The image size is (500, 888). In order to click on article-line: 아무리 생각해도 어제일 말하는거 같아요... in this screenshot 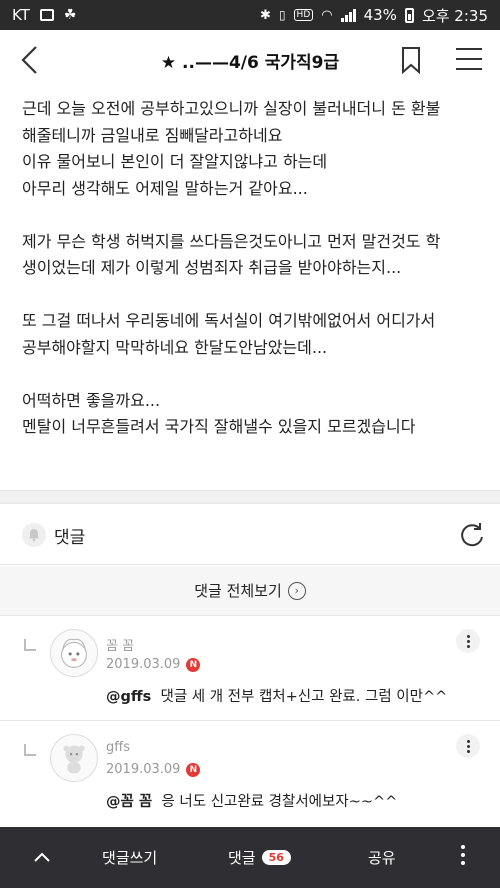, I will do `click(165, 188)`.